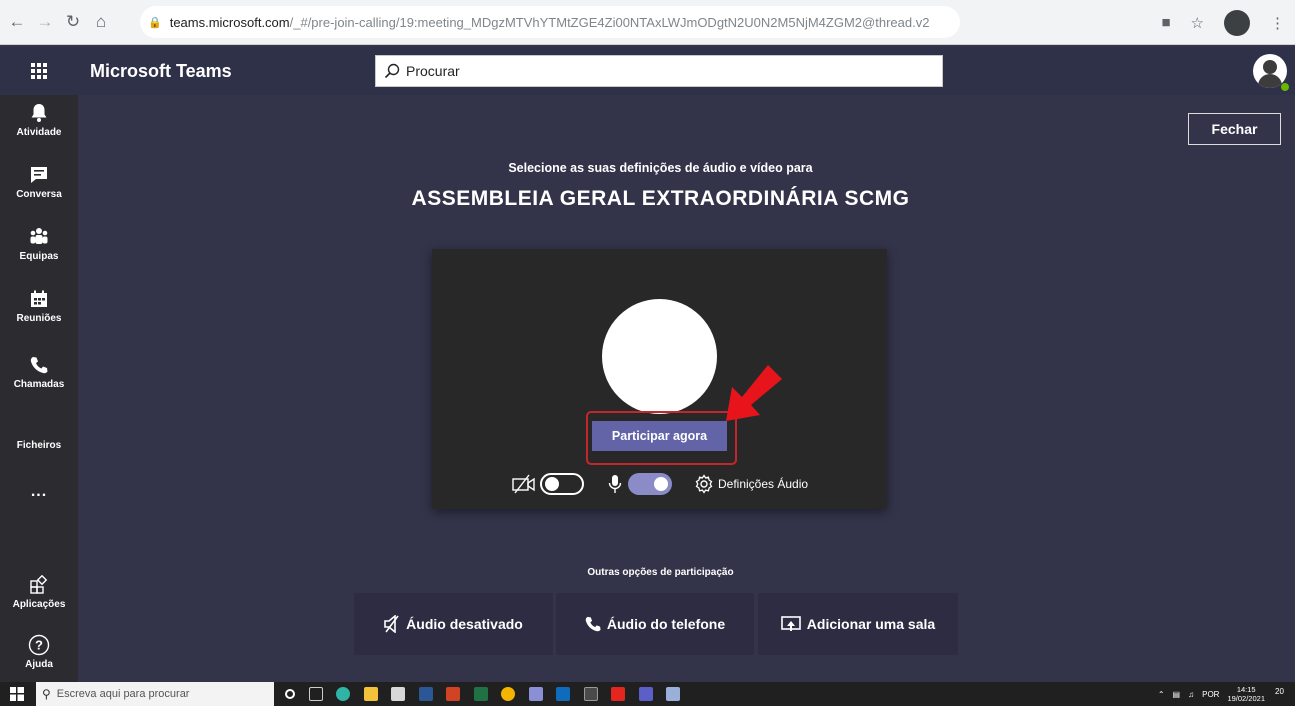 This screenshot has height=706, width=1295. Describe the element at coordinates (1237, 22) in the screenshot. I see `browser-profile-icon` at that location.